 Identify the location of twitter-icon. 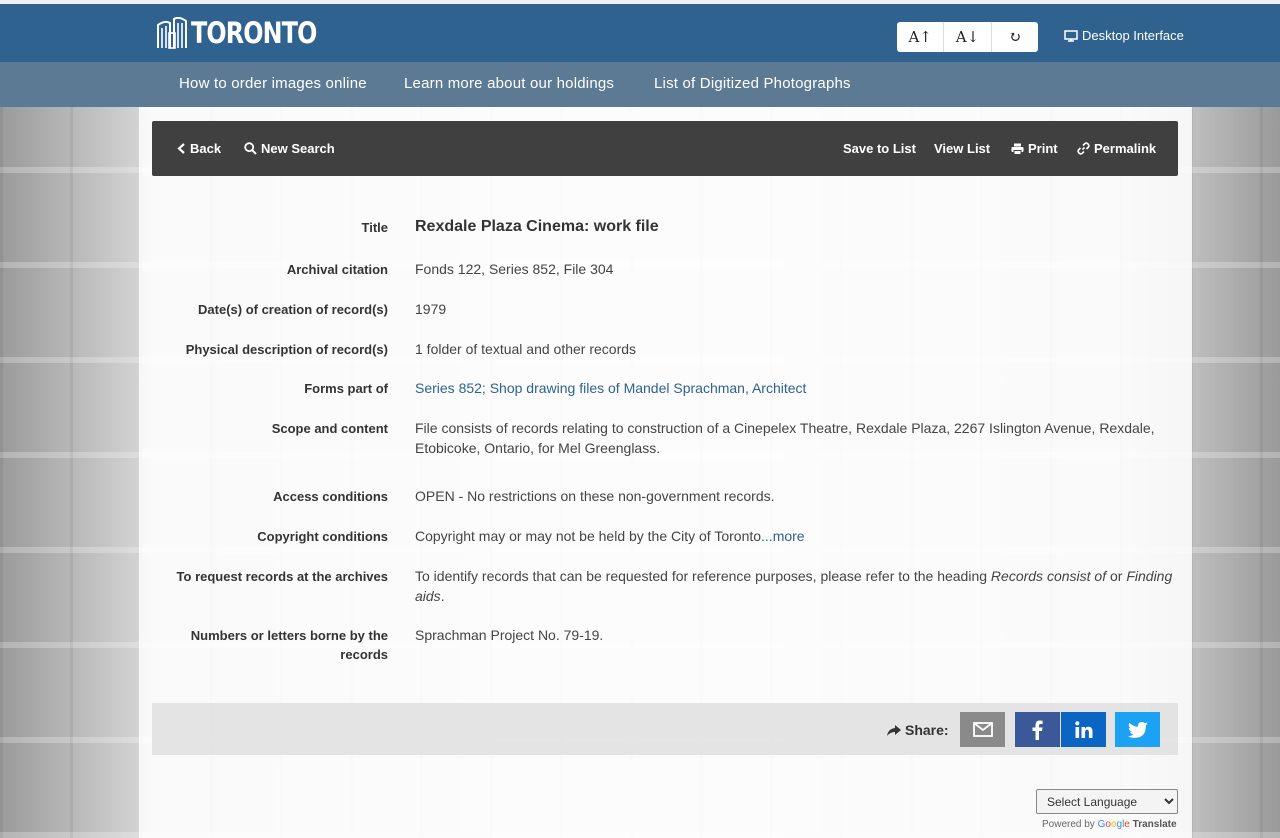
(1137, 729).